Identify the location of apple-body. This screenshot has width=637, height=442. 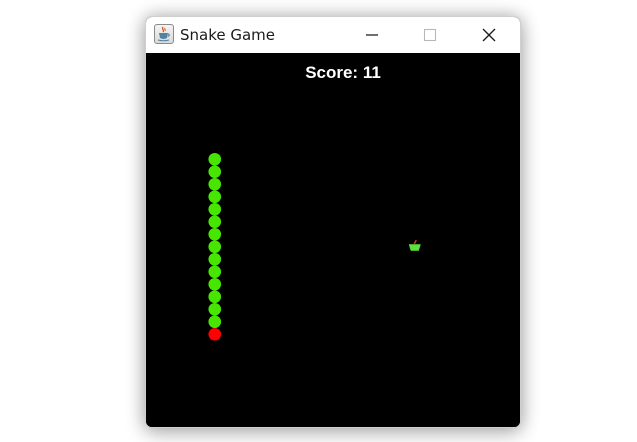
(414, 247).